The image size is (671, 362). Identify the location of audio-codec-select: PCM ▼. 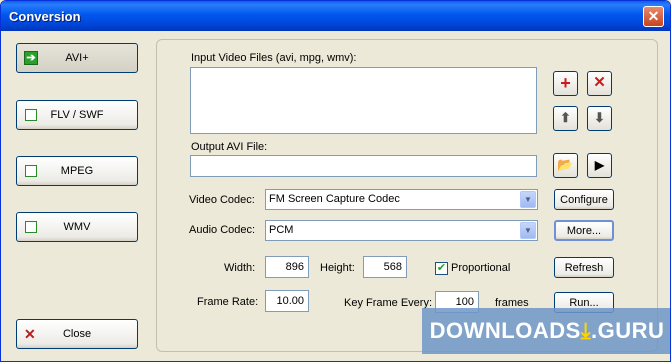
(401, 230).